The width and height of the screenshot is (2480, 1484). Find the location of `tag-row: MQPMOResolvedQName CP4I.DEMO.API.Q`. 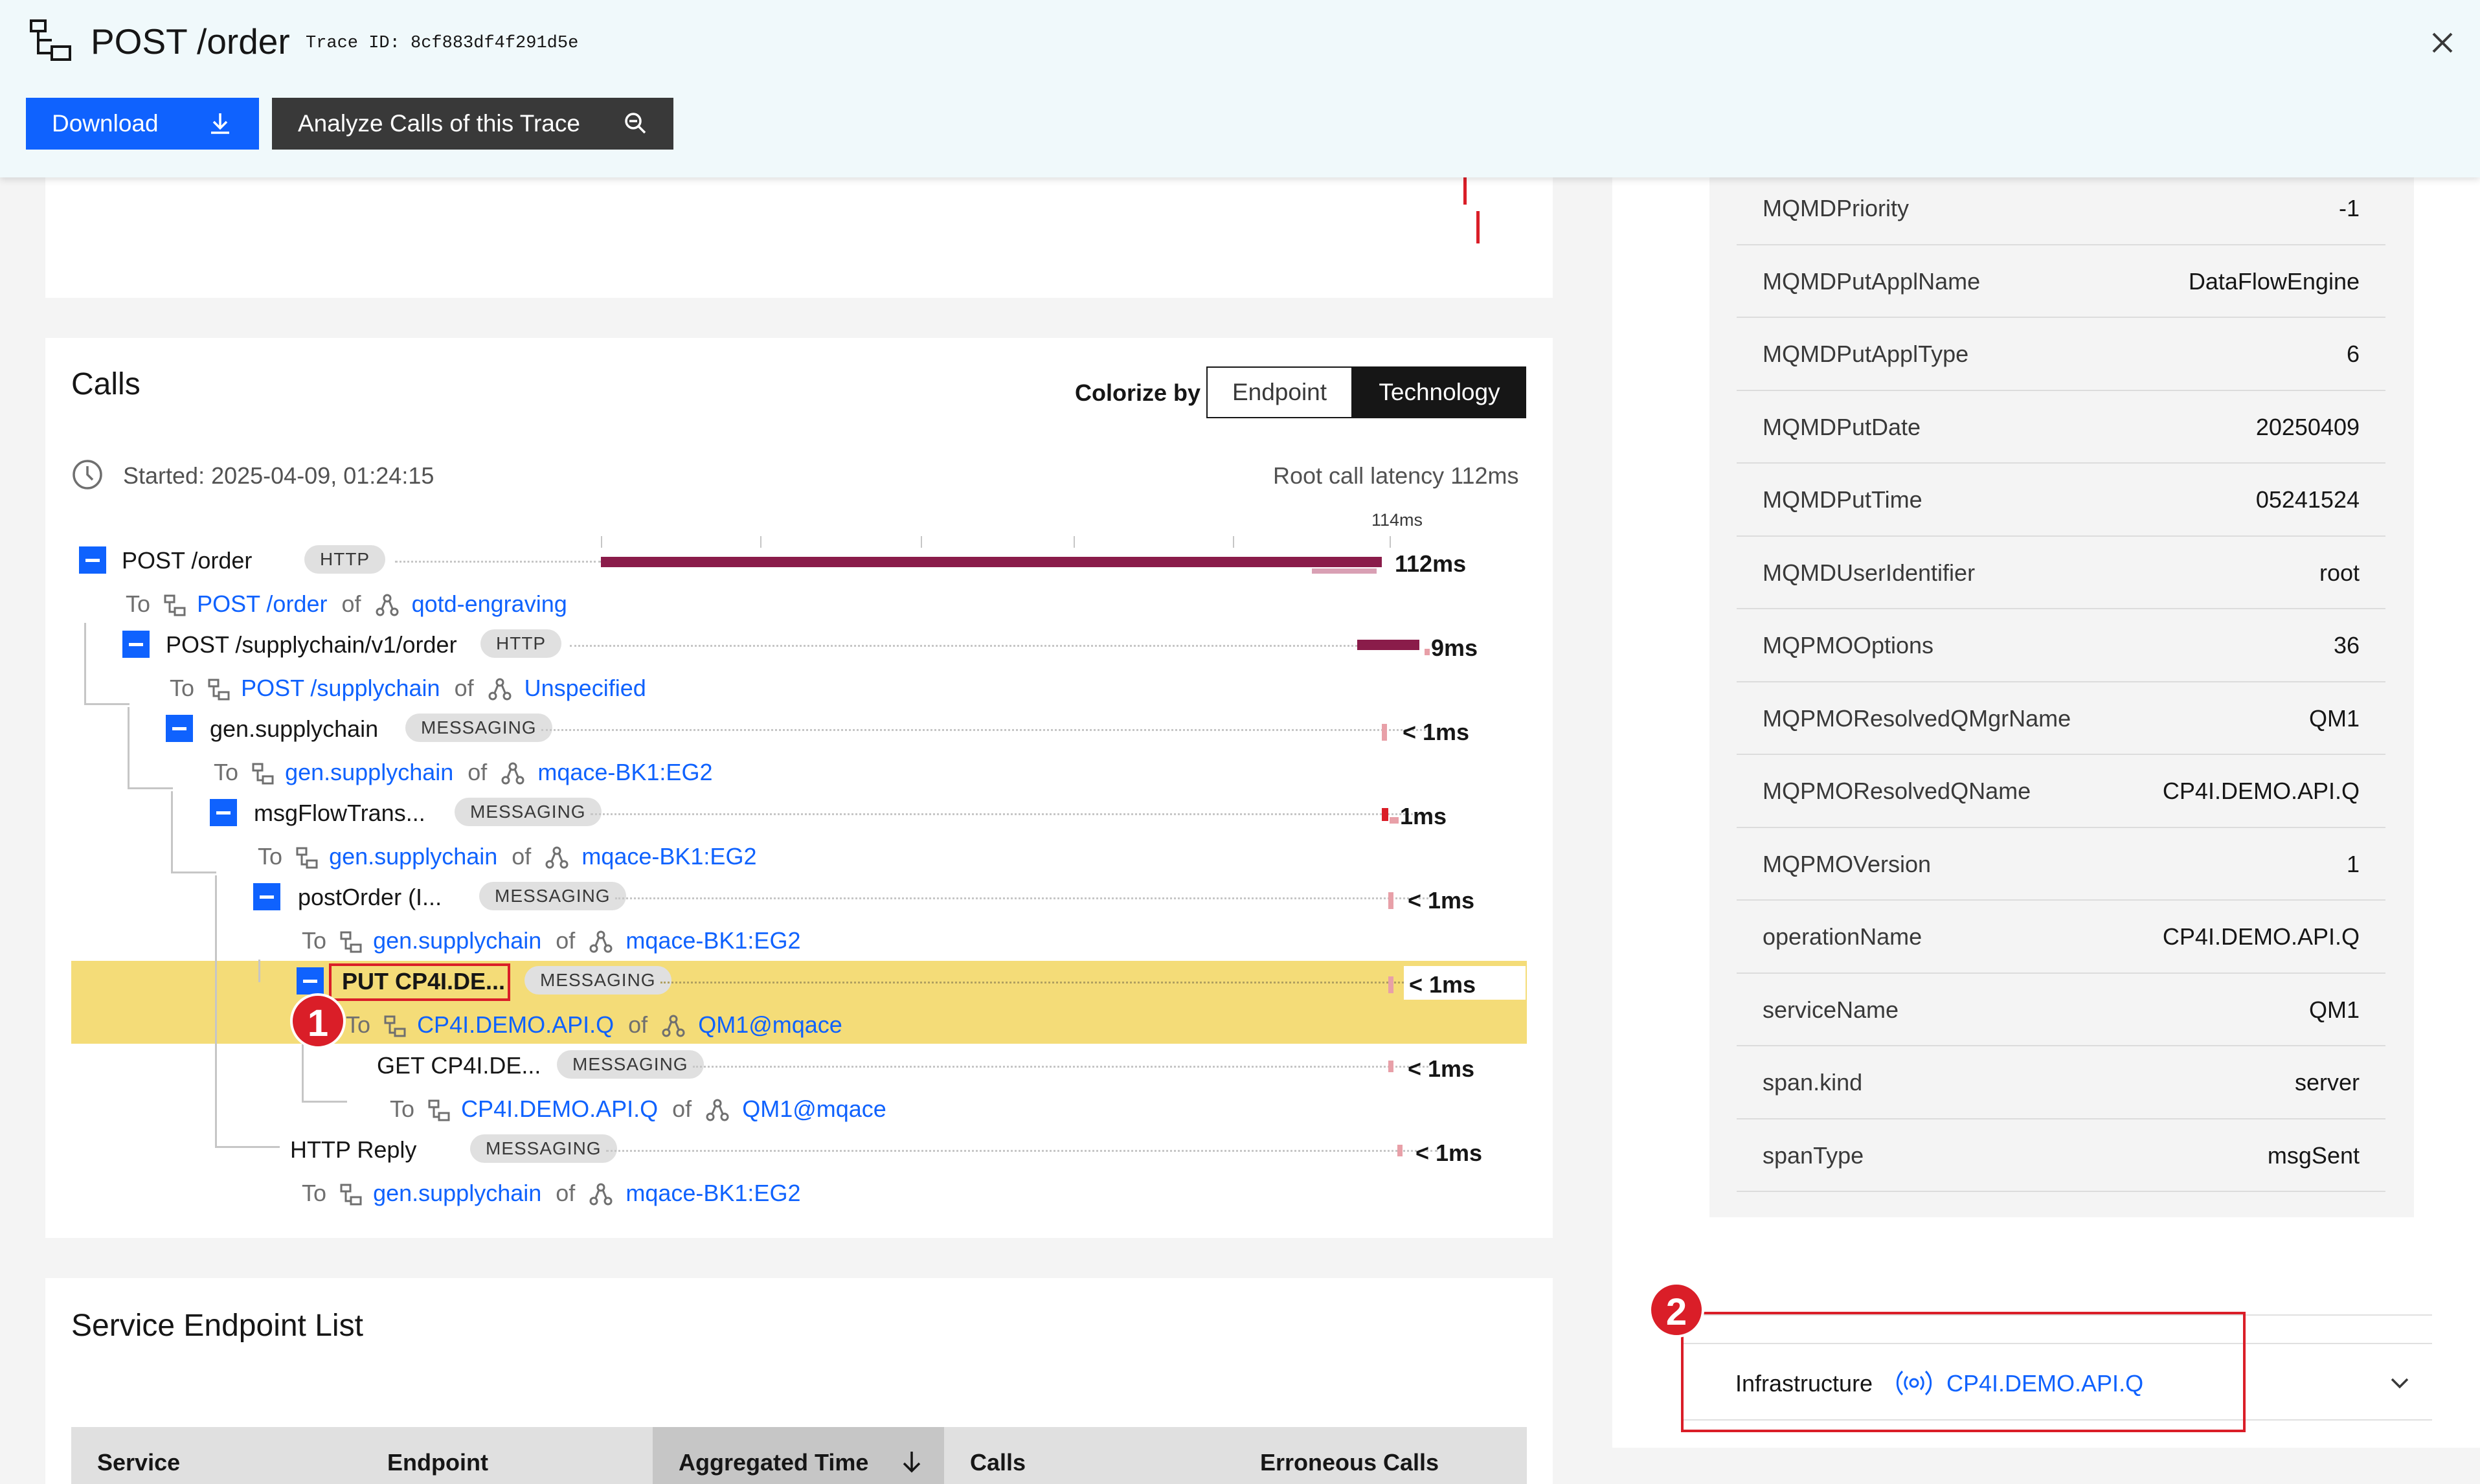

tag-row: MQPMOResolvedQName CP4I.DEMO.API.Q is located at coordinates (2061, 791).